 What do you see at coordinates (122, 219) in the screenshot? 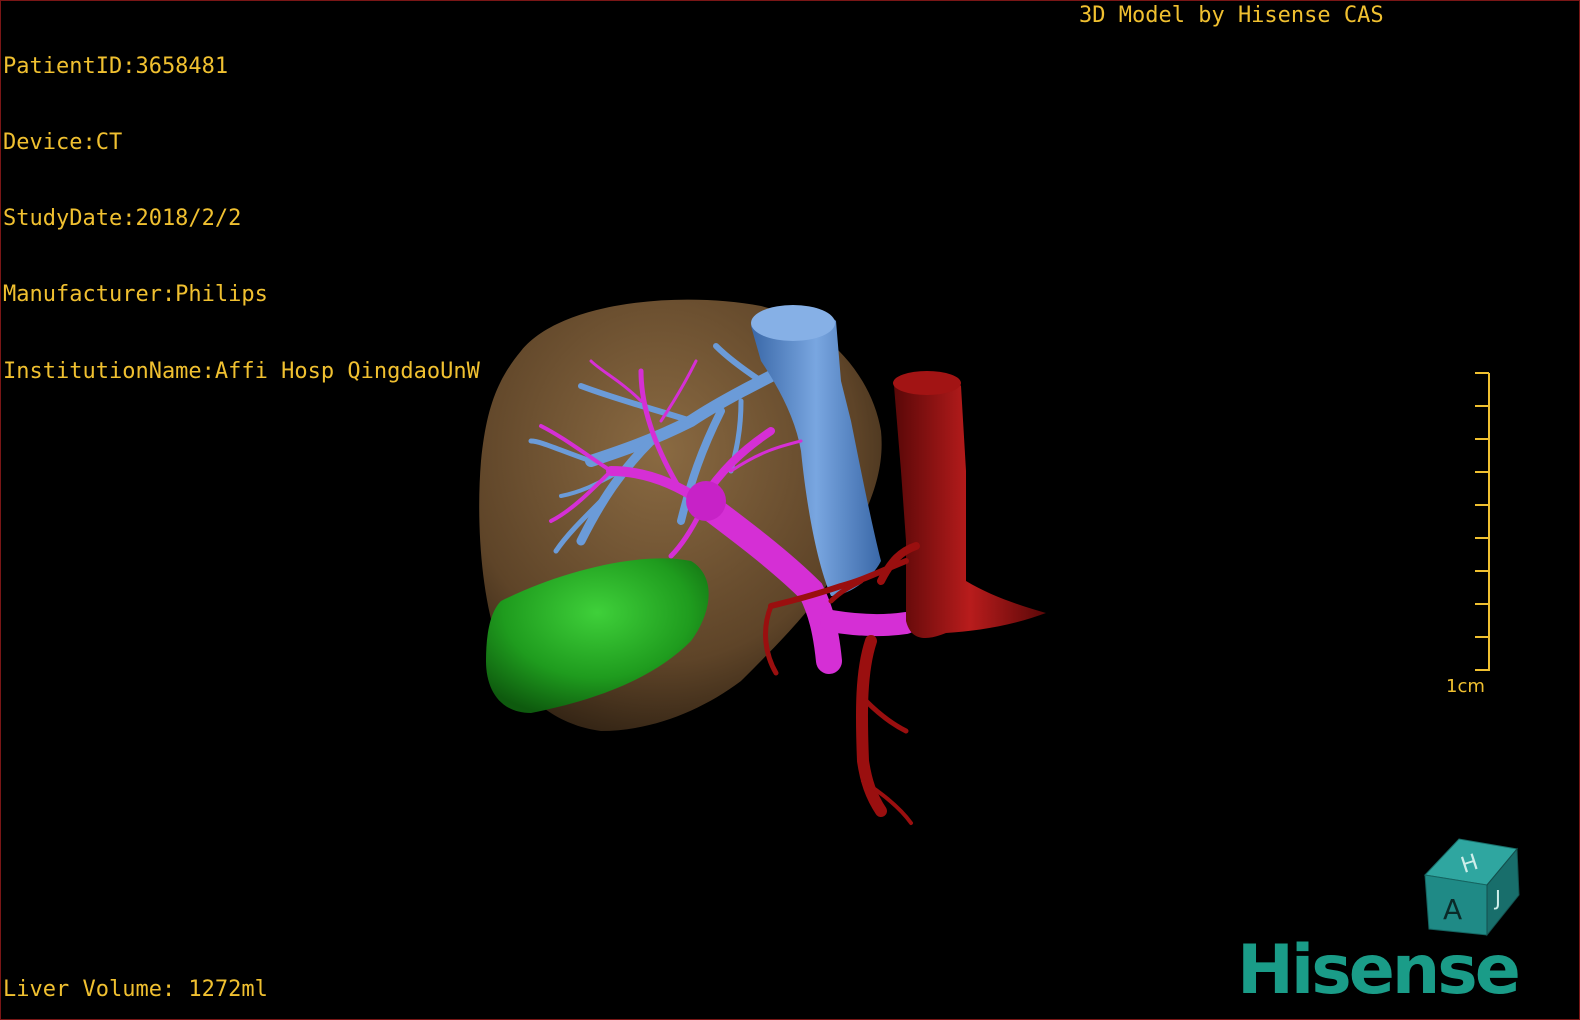
I see `study-date-text: StudyDate:2018/2/2` at bounding box center [122, 219].